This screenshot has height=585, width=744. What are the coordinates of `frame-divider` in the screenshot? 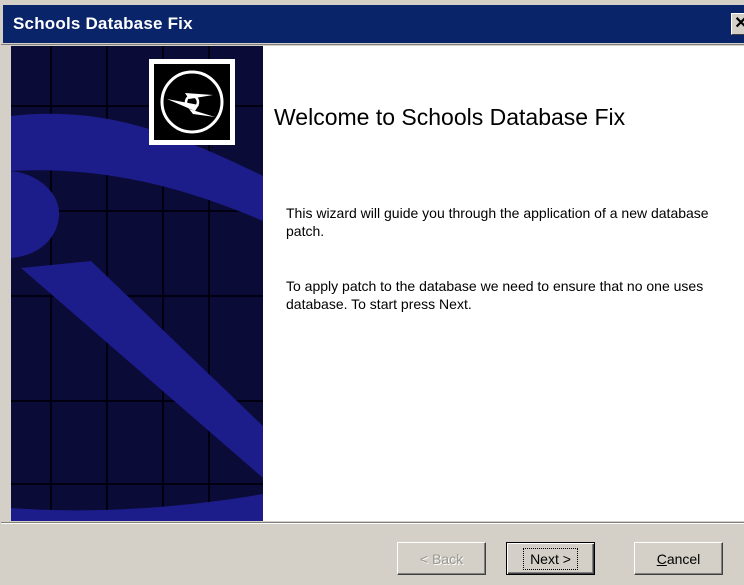 It's located at (372, 44).